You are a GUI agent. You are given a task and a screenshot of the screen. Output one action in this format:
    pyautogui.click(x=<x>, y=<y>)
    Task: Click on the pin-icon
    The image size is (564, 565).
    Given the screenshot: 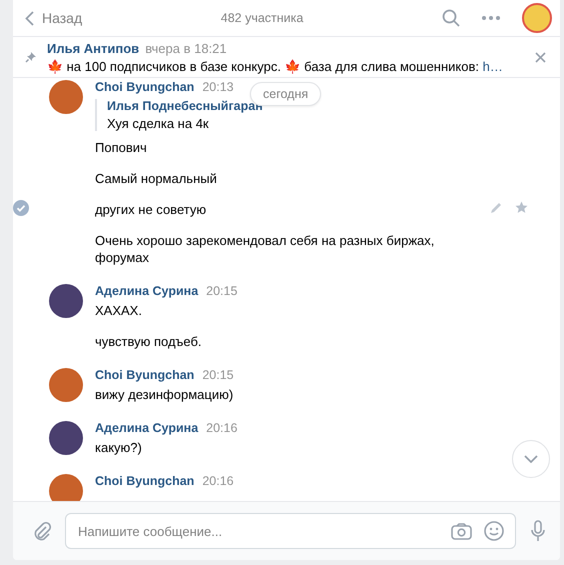 What is the action you would take?
    pyautogui.click(x=31, y=57)
    